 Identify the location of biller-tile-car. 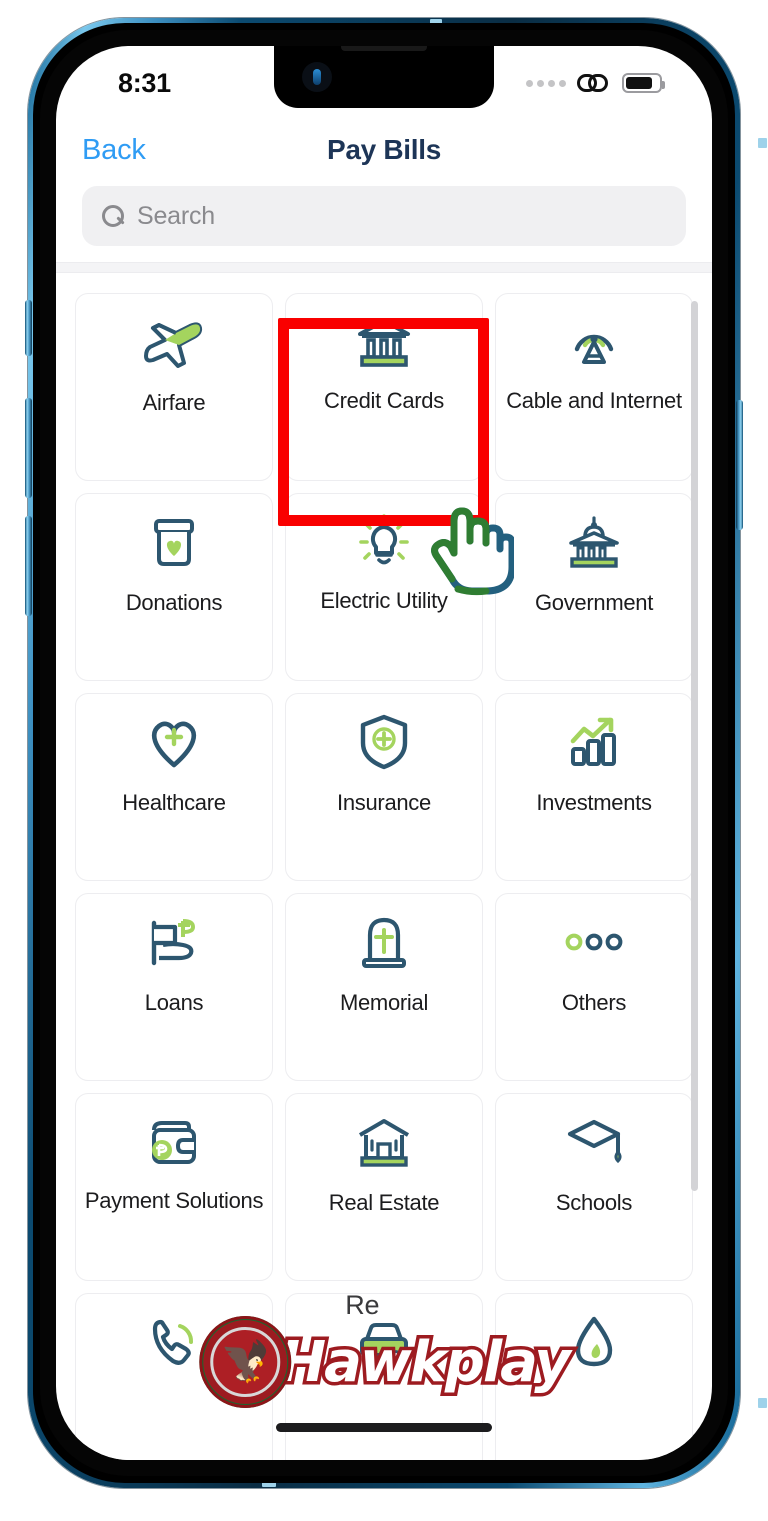
(384, 1376).